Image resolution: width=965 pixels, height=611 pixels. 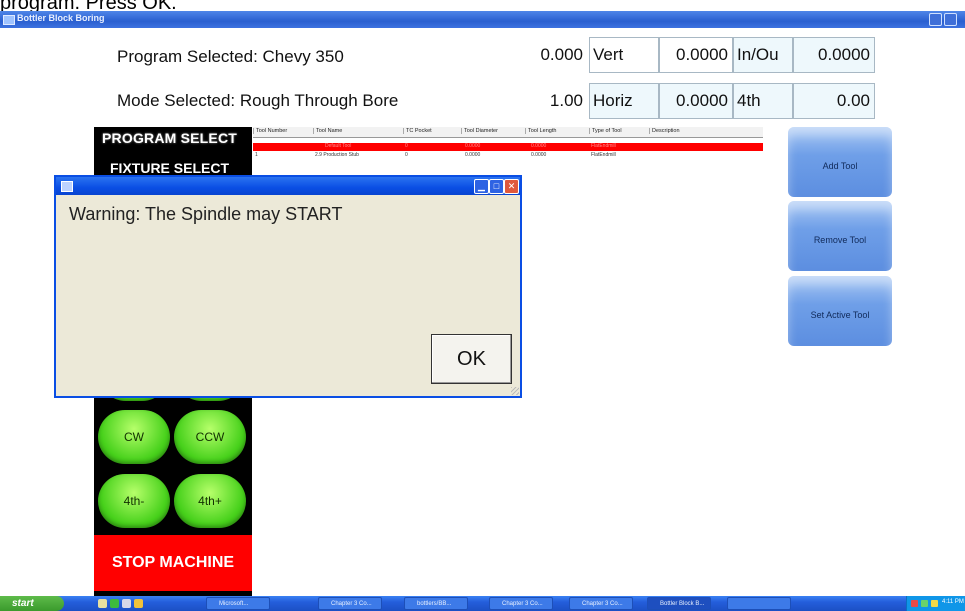 What do you see at coordinates (511, 186) in the screenshot?
I see `close-icon: ✕` at bounding box center [511, 186].